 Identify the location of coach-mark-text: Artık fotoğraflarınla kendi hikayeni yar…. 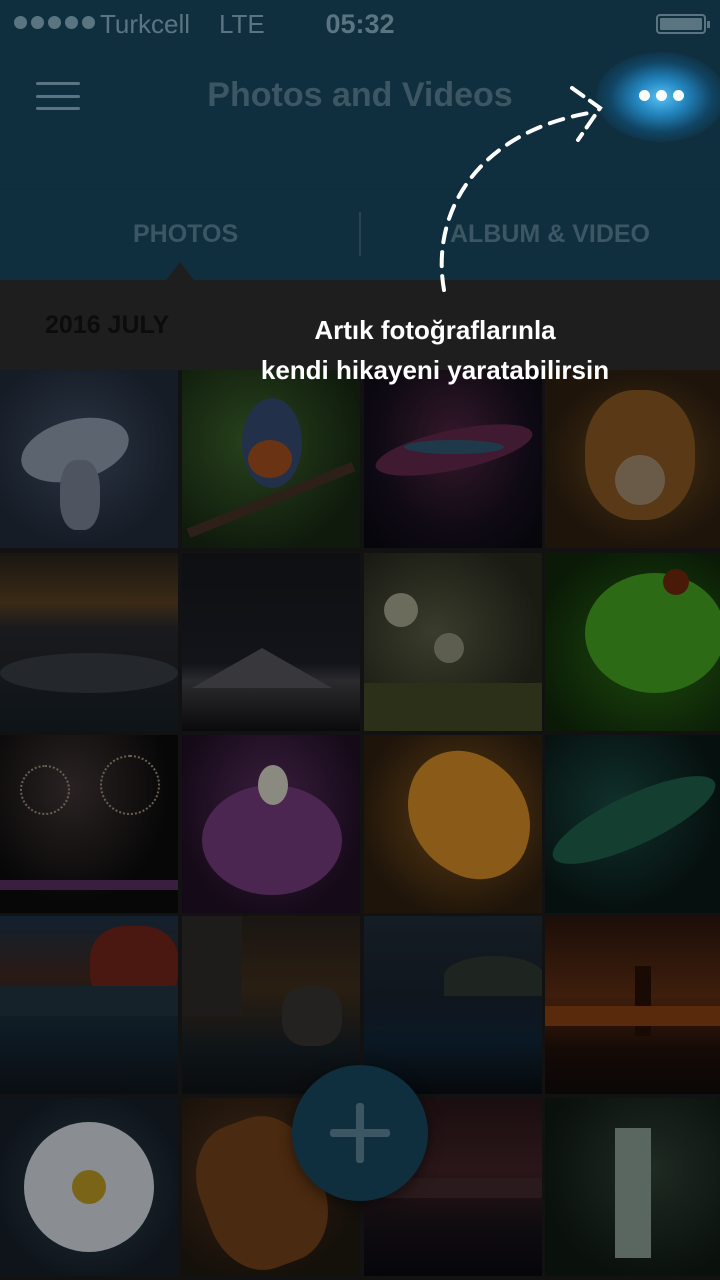
(435, 350).